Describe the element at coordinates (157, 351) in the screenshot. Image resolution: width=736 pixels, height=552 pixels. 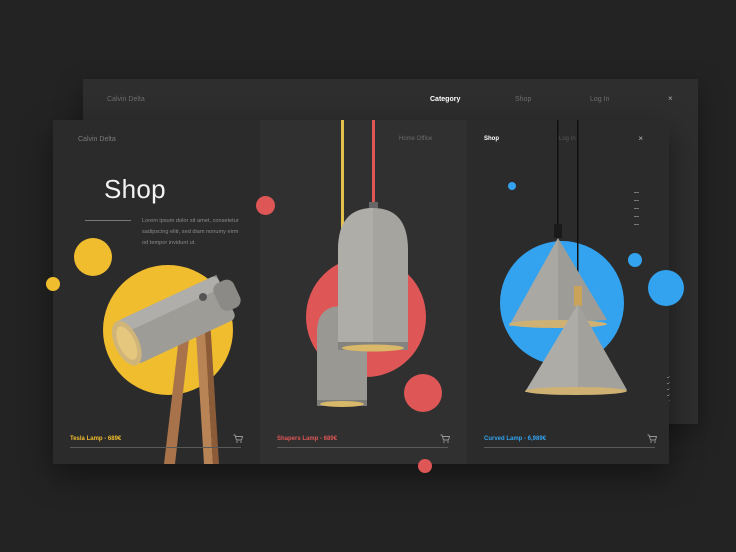
I see `tesla-lamp-image` at that location.